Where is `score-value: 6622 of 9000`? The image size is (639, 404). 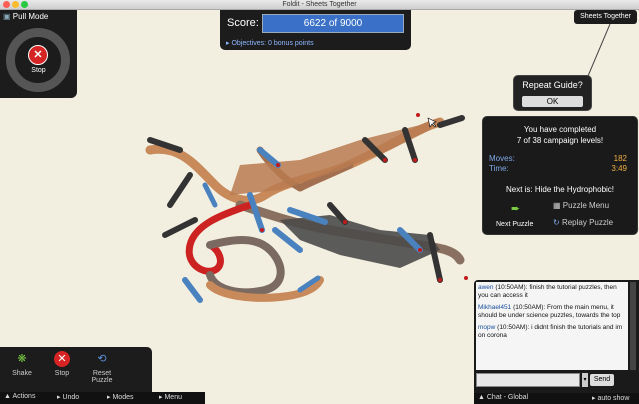
score-value: 6622 of 9000 is located at coordinates (333, 23).